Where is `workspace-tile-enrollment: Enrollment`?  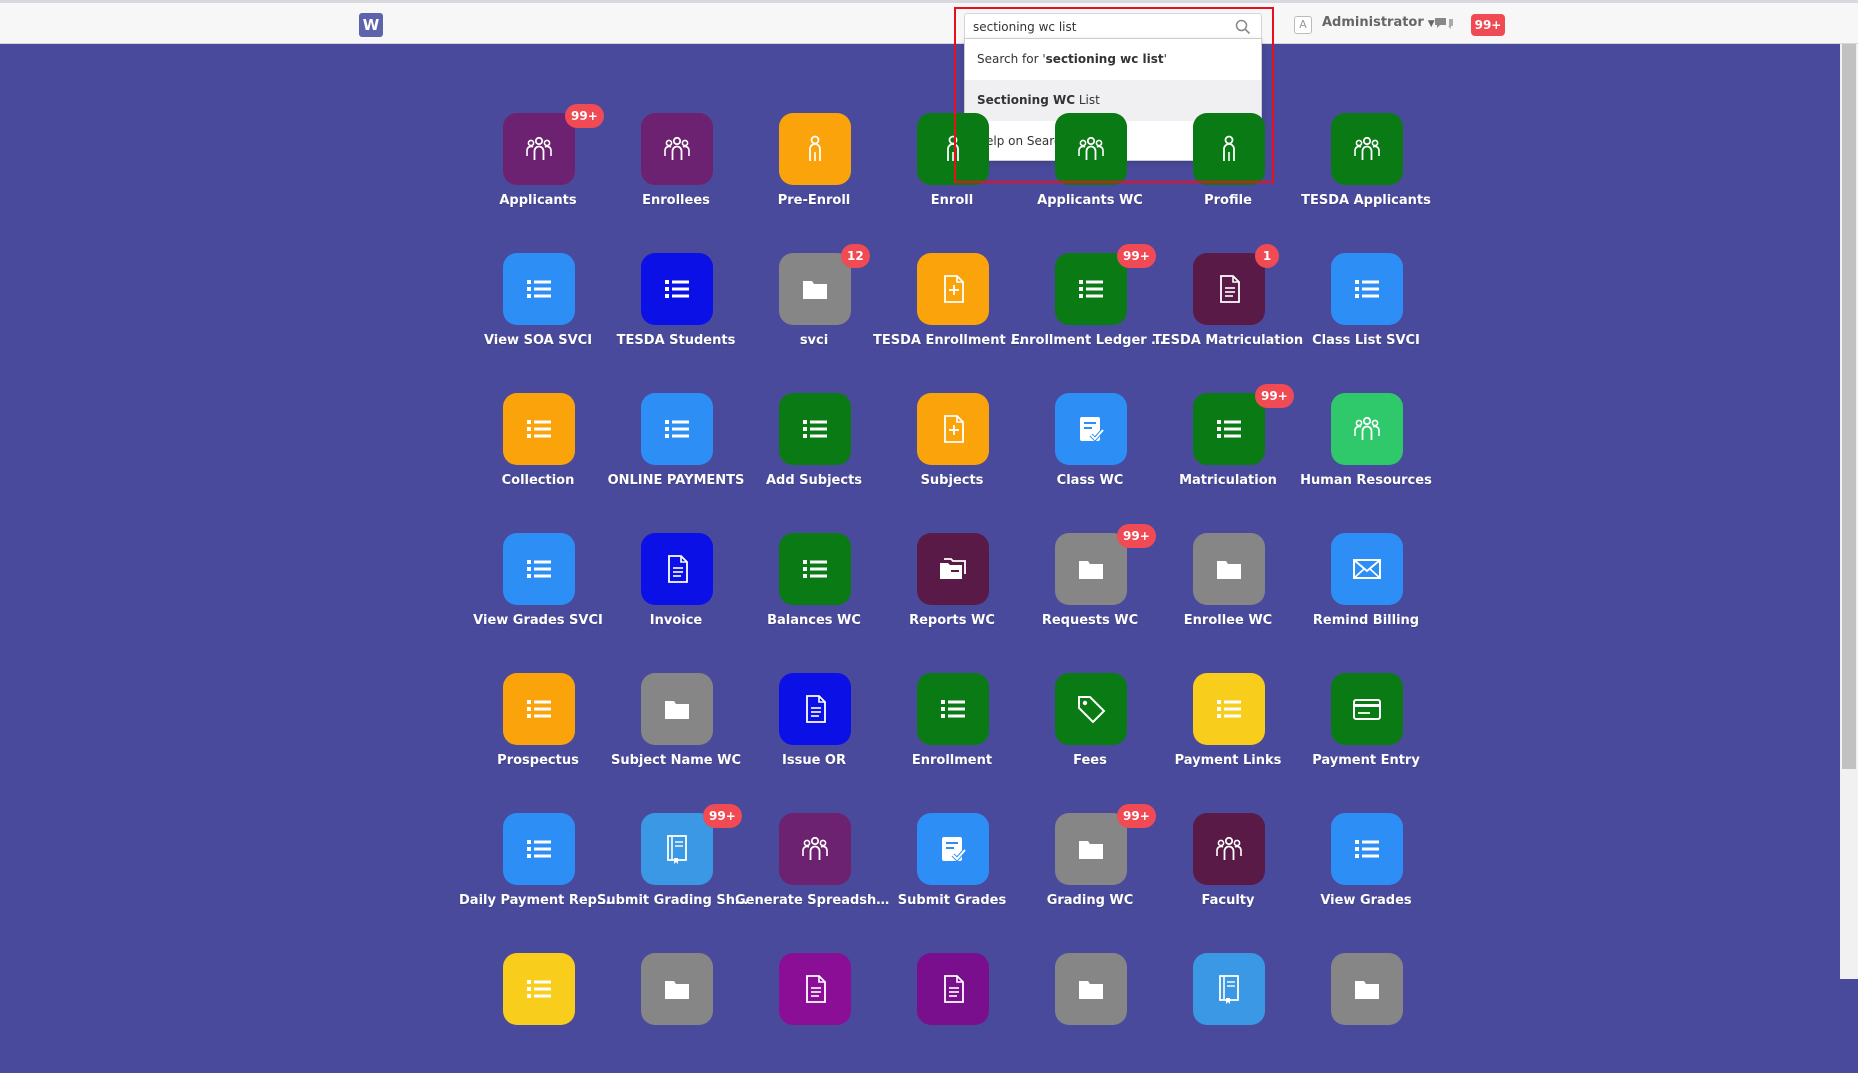 workspace-tile-enrollment: Enrollment is located at coordinates (952, 733).